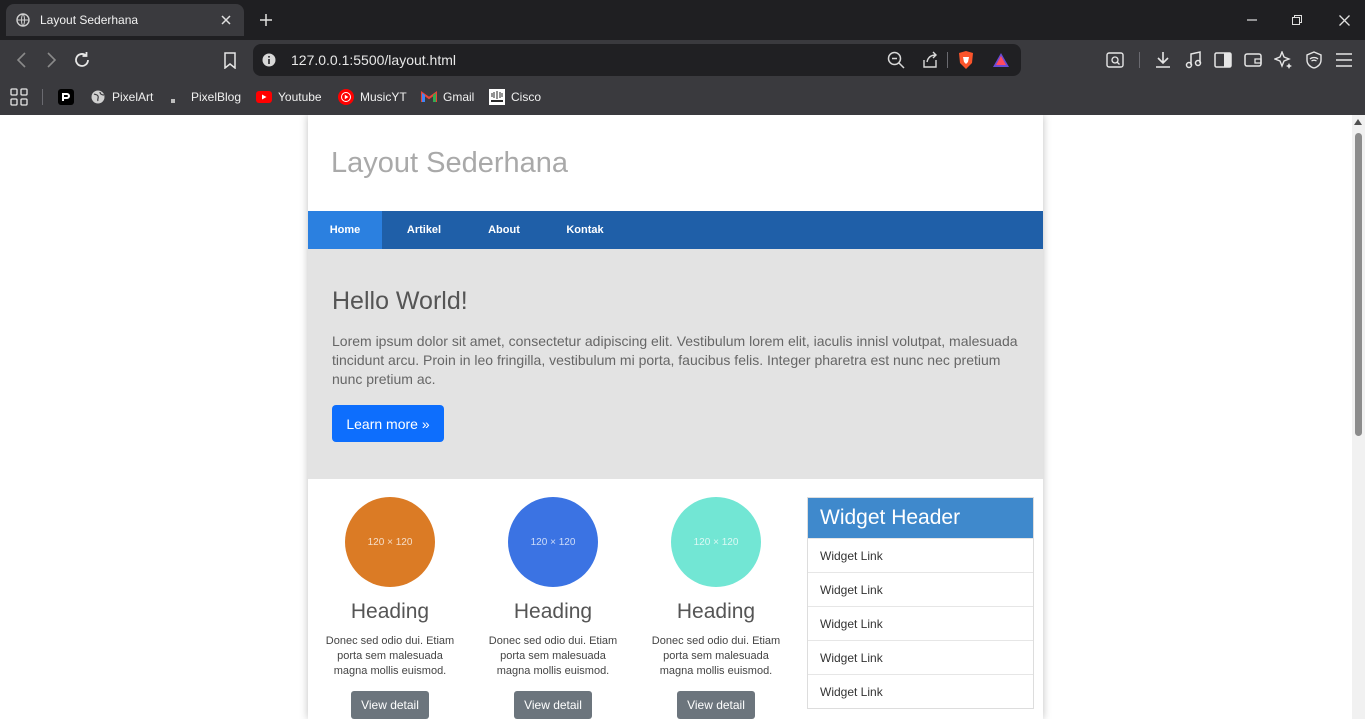 The height and width of the screenshot is (719, 1365). Describe the element at coordinates (1223, 60) in the screenshot. I see `sidebar-icon` at that location.